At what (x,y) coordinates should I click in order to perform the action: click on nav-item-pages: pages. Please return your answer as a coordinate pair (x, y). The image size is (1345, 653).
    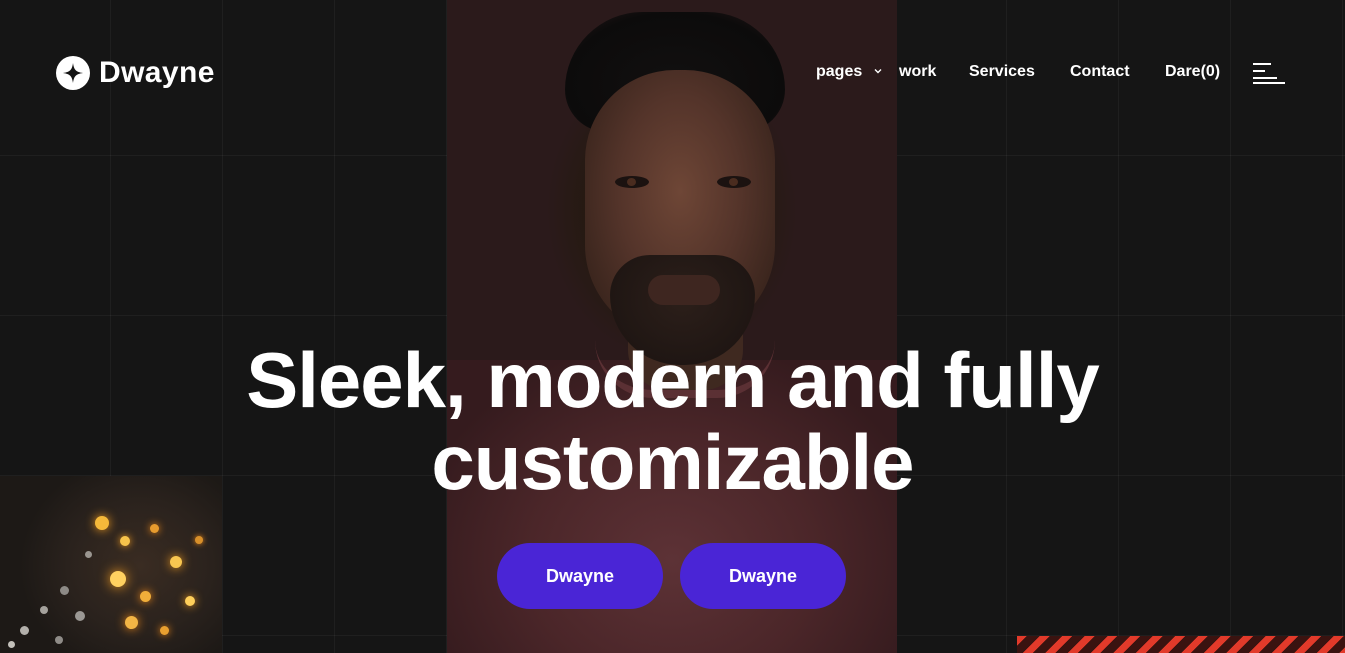
    Looking at the image, I should click on (839, 72).